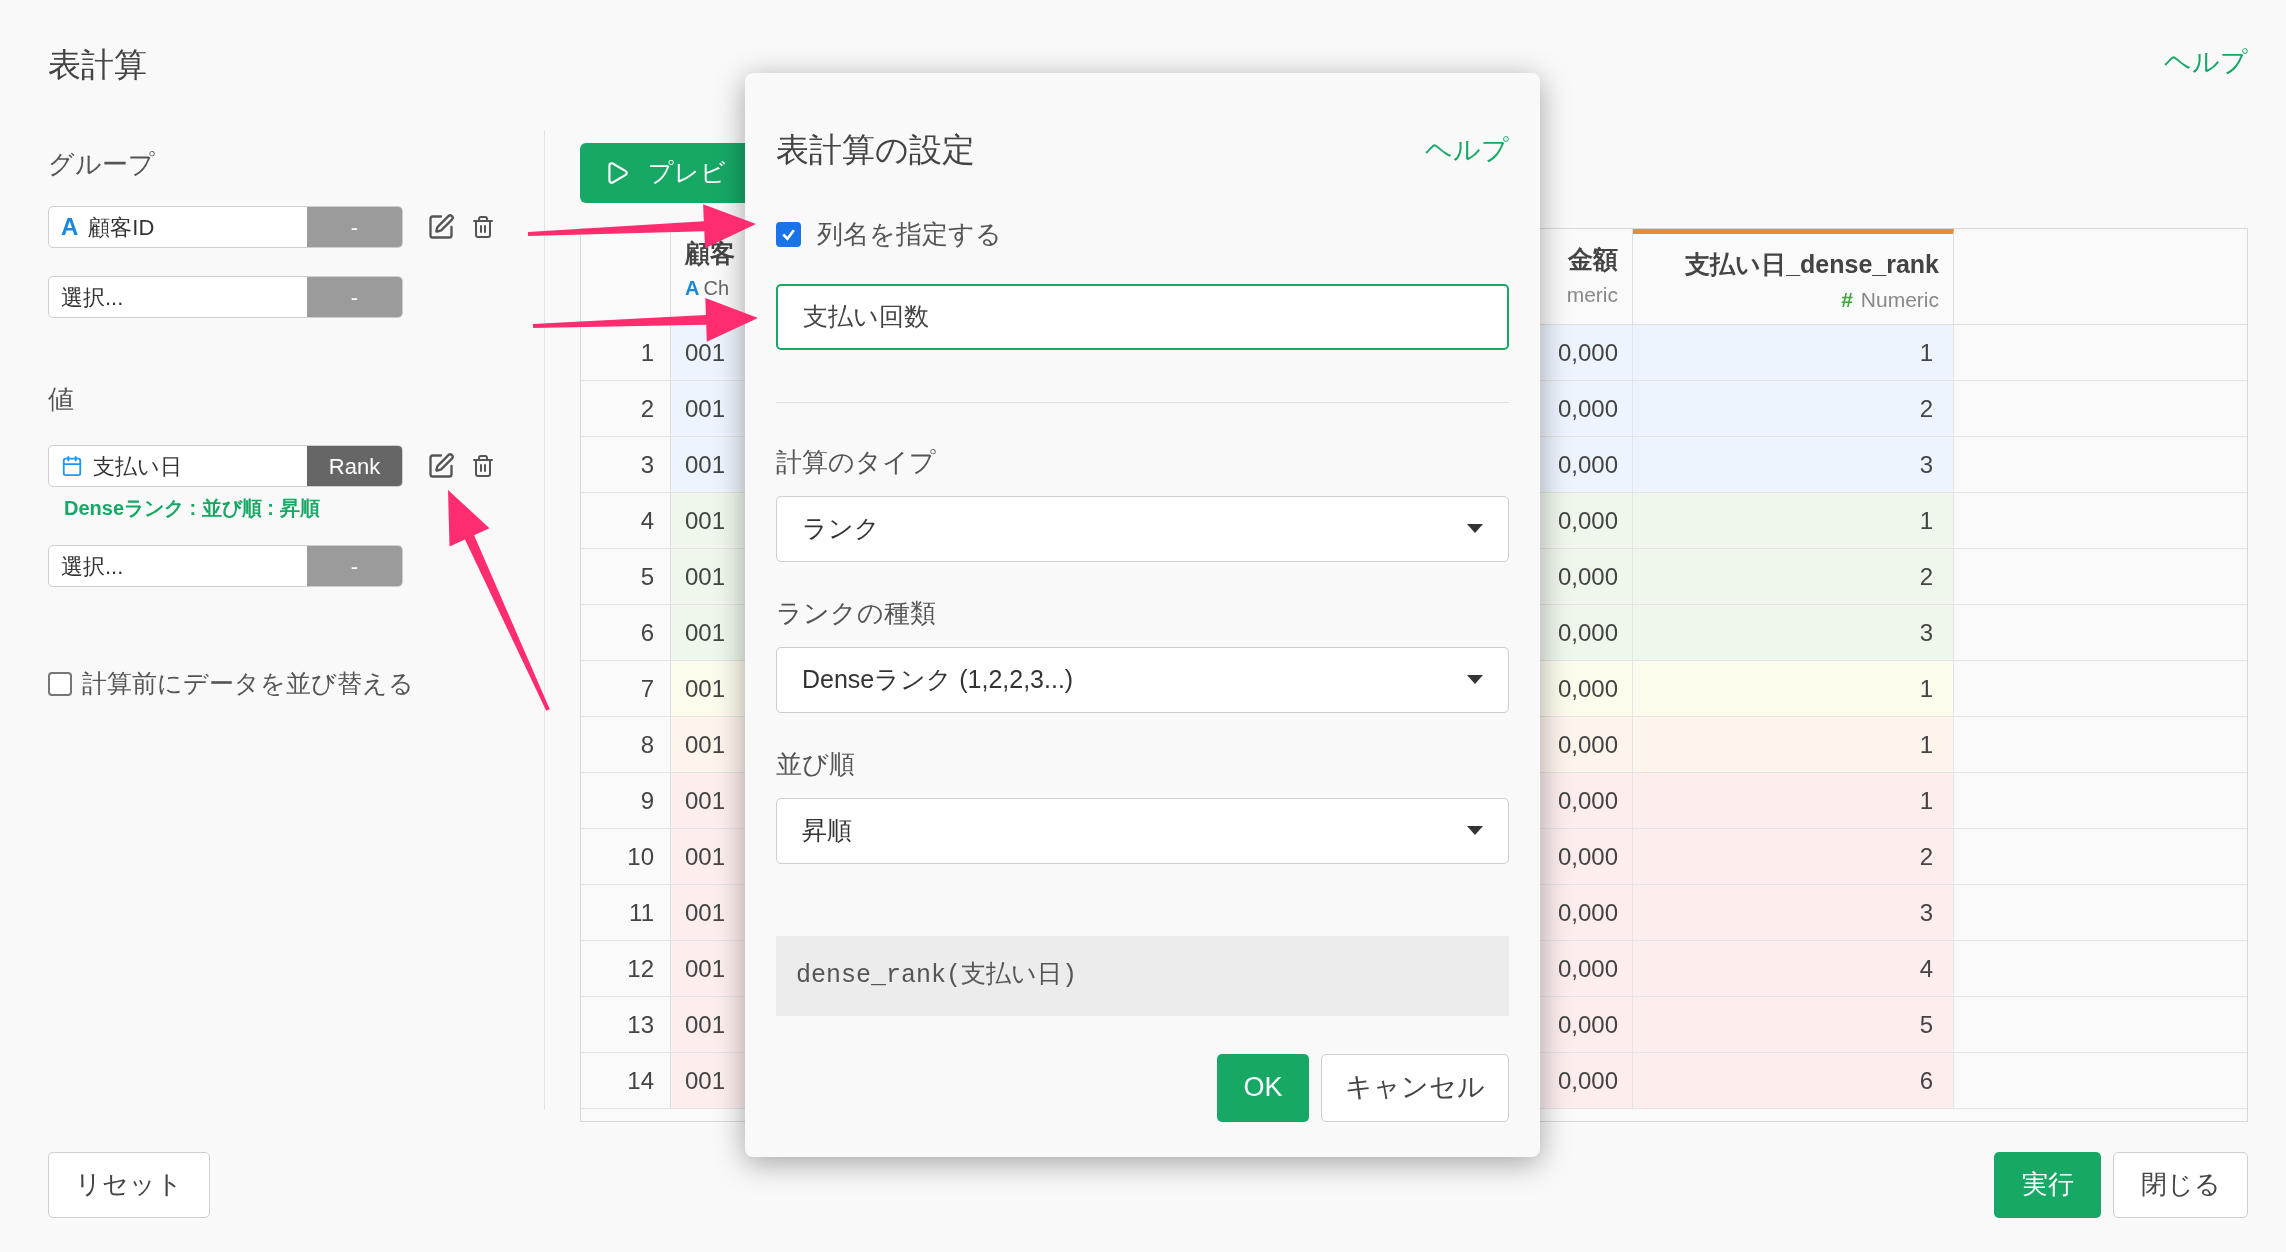 Image resolution: width=2286 pixels, height=1252 pixels. What do you see at coordinates (875, 150) in the screenshot?
I see `dialog-title: 表計算の設定` at bounding box center [875, 150].